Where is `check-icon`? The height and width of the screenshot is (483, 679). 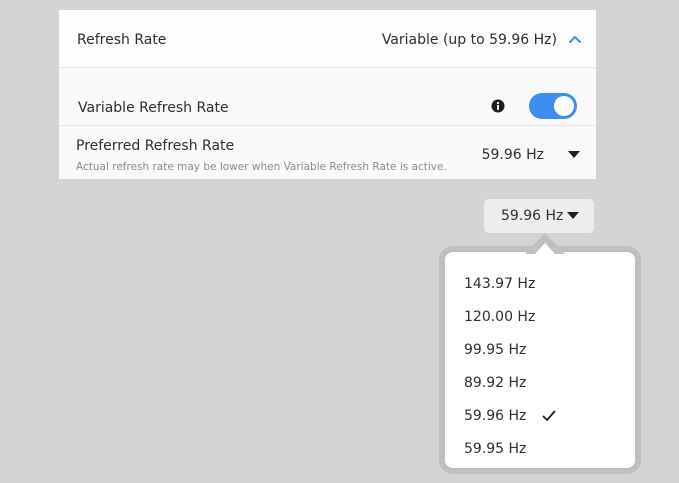
check-icon is located at coordinates (549, 415).